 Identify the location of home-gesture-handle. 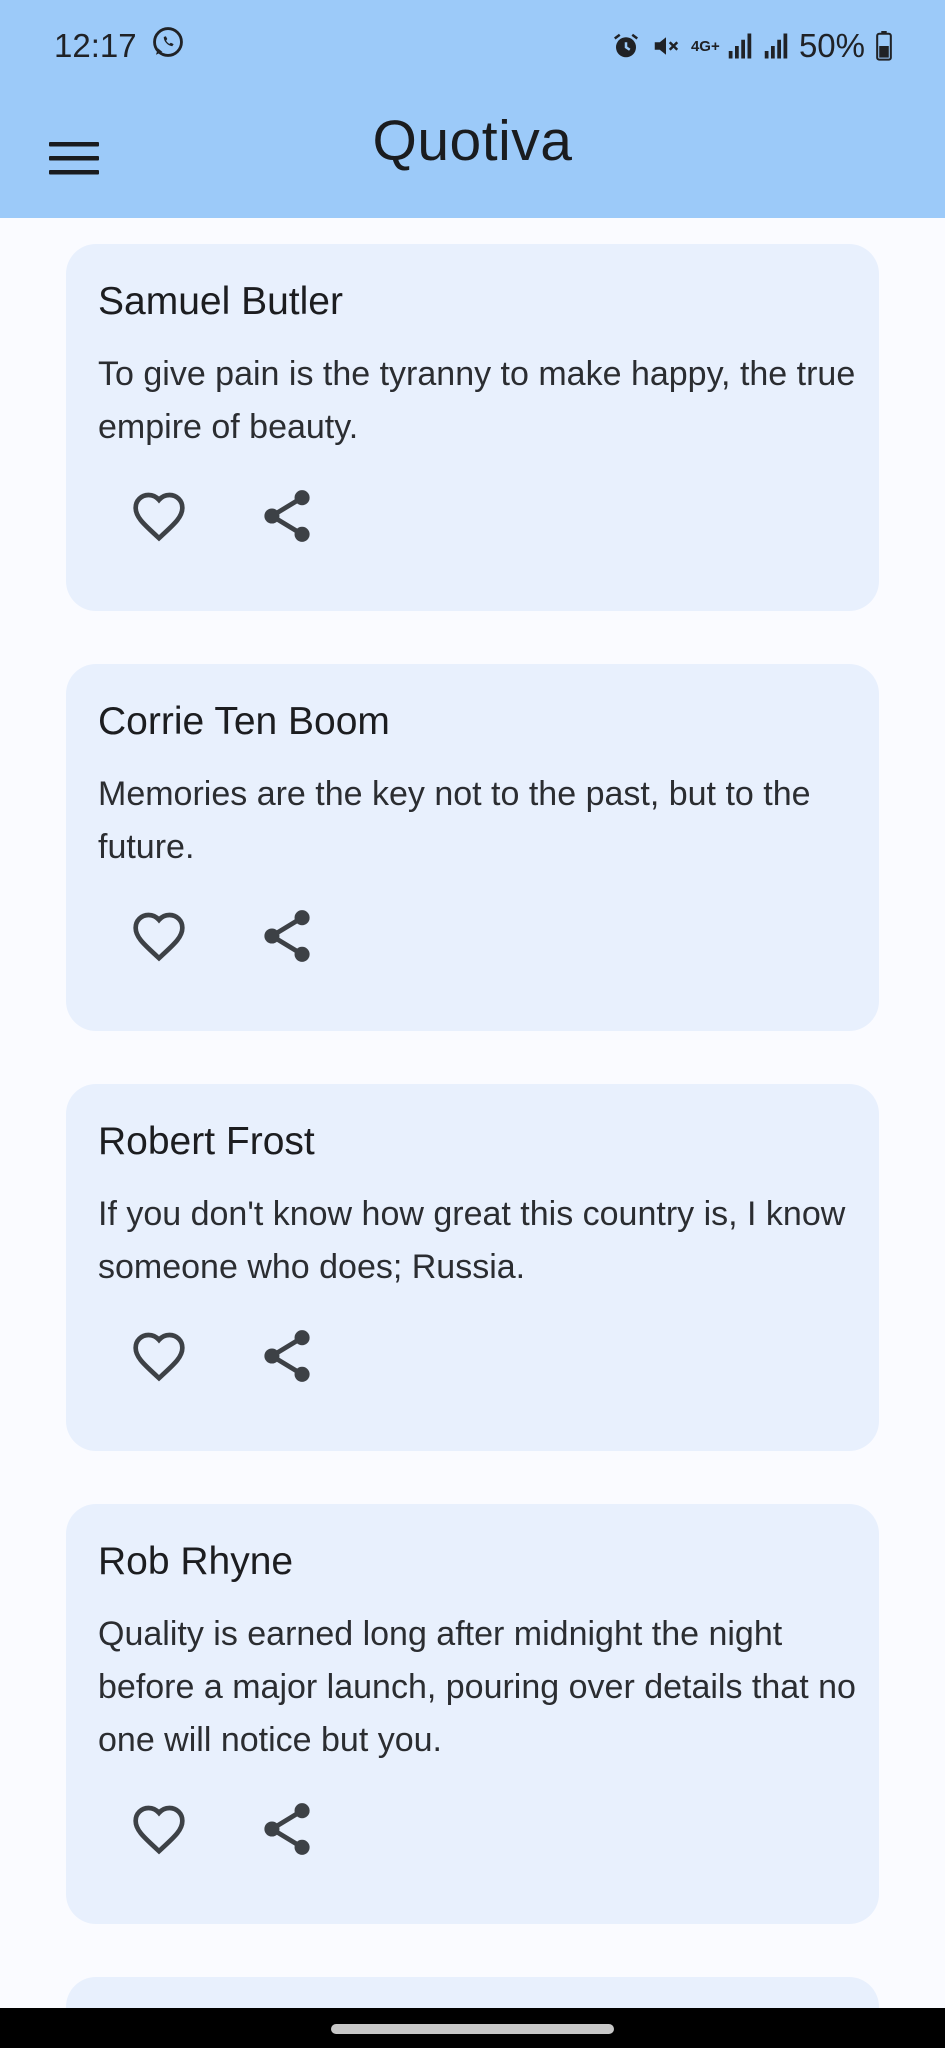
(472, 2029).